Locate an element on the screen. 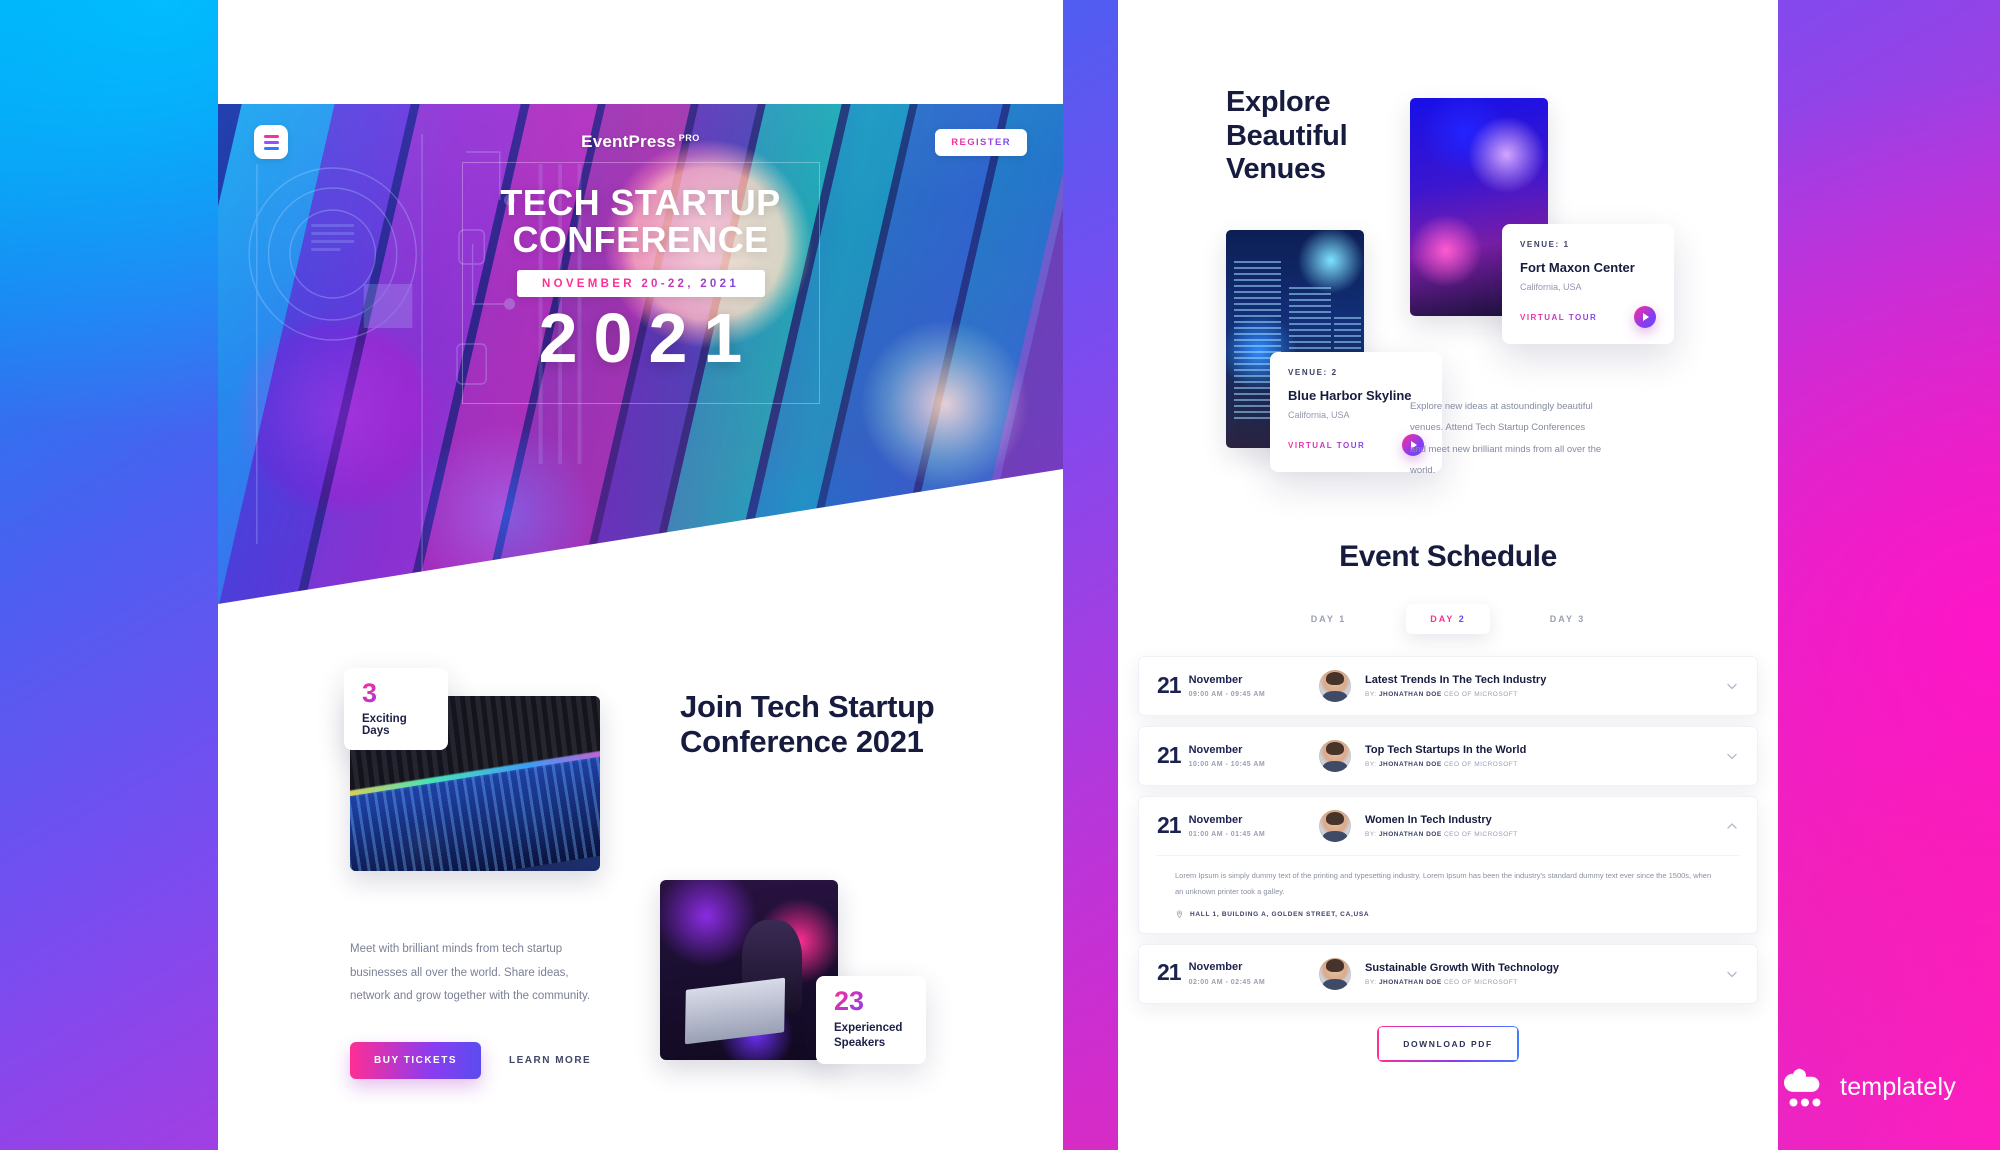  hero-title: TECH STARTUP CONFERENCE is located at coordinates (641, 220).